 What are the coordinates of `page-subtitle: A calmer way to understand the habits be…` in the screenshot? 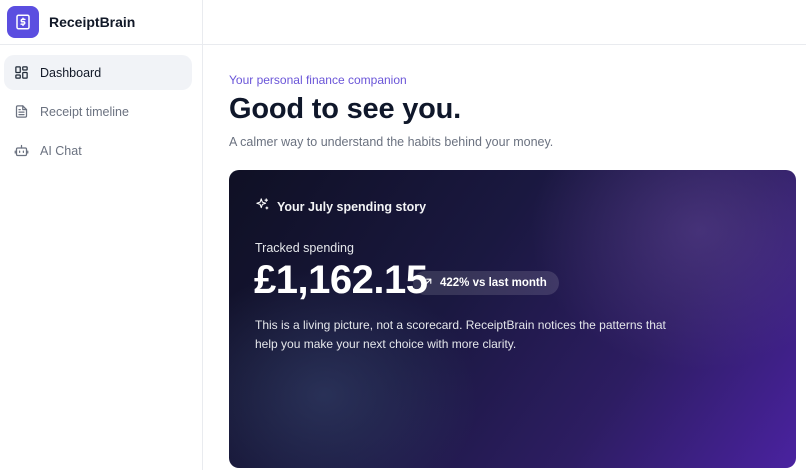 It's located at (391, 142).